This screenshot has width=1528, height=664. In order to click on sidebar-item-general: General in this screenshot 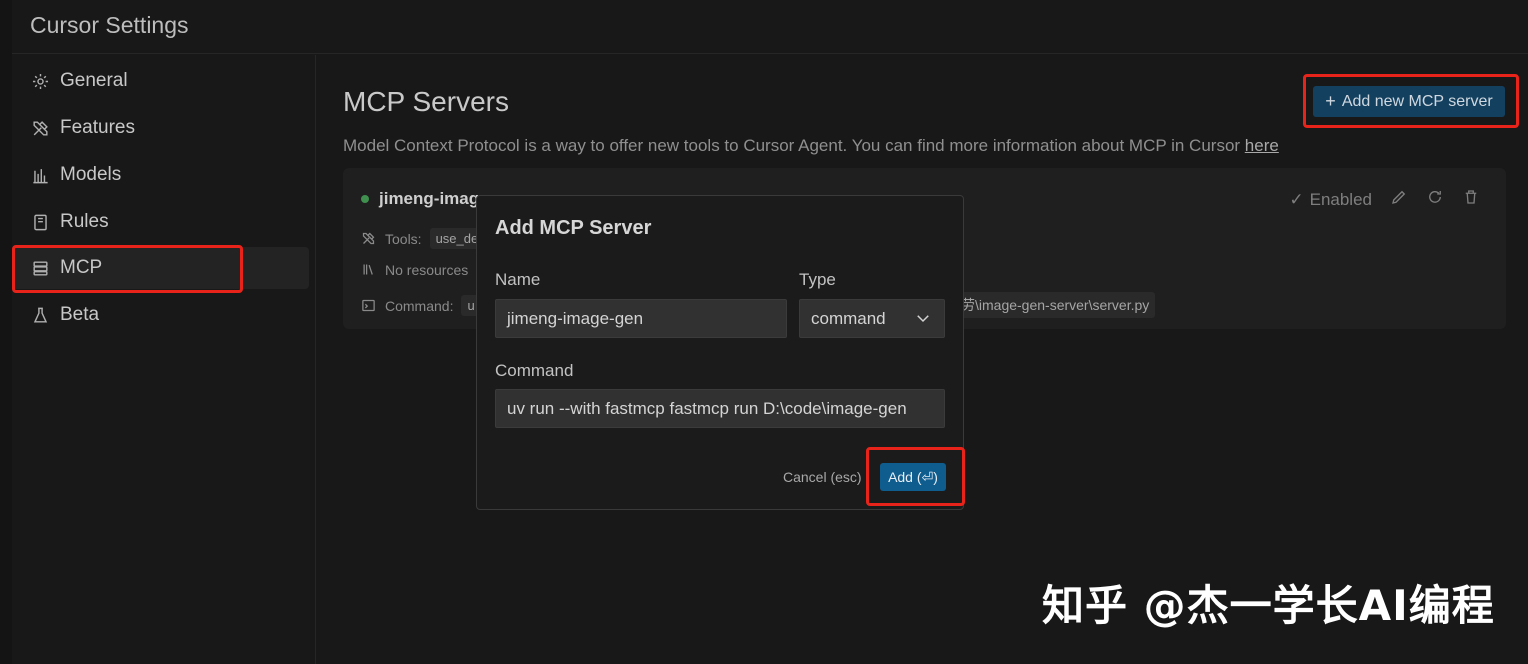, I will do `click(160, 81)`.